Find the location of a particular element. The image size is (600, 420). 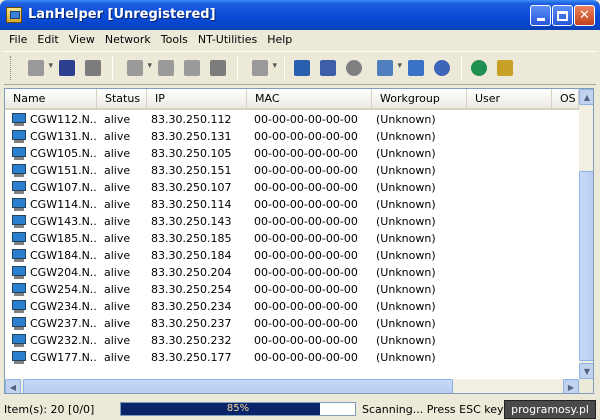

menu-view: View is located at coordinates (82, 39).